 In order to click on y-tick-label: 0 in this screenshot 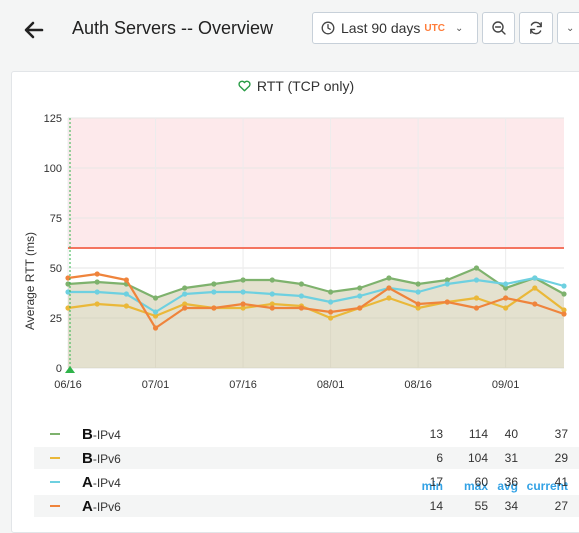, I will do `click(59, 369)`.